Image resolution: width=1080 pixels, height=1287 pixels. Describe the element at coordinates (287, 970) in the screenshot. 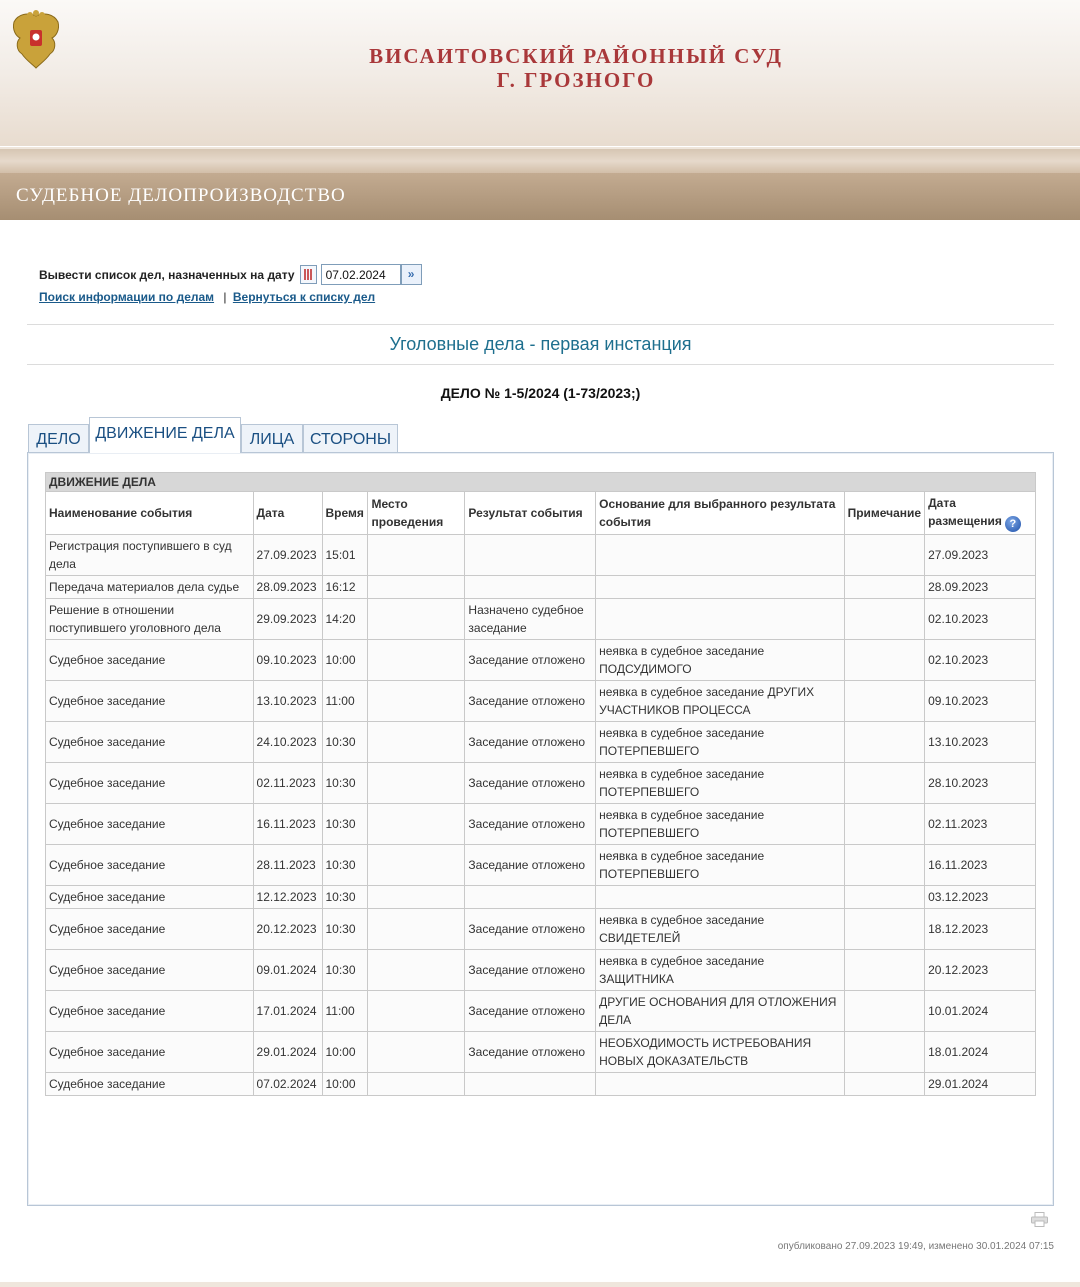

I see `table-cell: 09.01.2024` at that location.